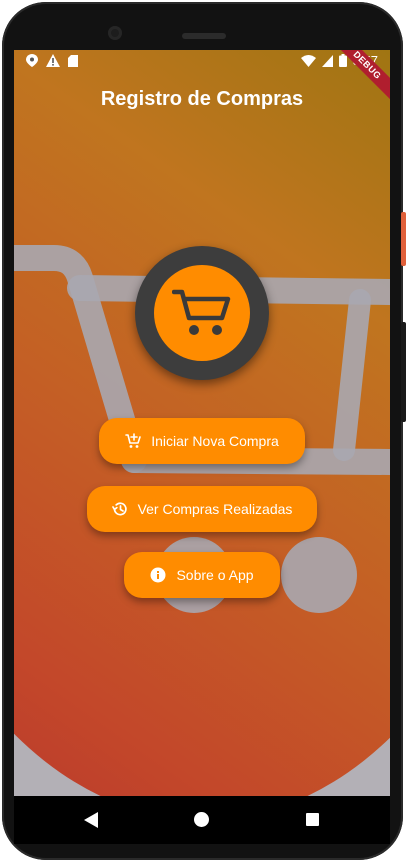 The image size is (407, 864). What do you see at coordinates (215, 575) in the screenshot?
I see `about-label: Sobre o App` at bounding box center [215, 575].